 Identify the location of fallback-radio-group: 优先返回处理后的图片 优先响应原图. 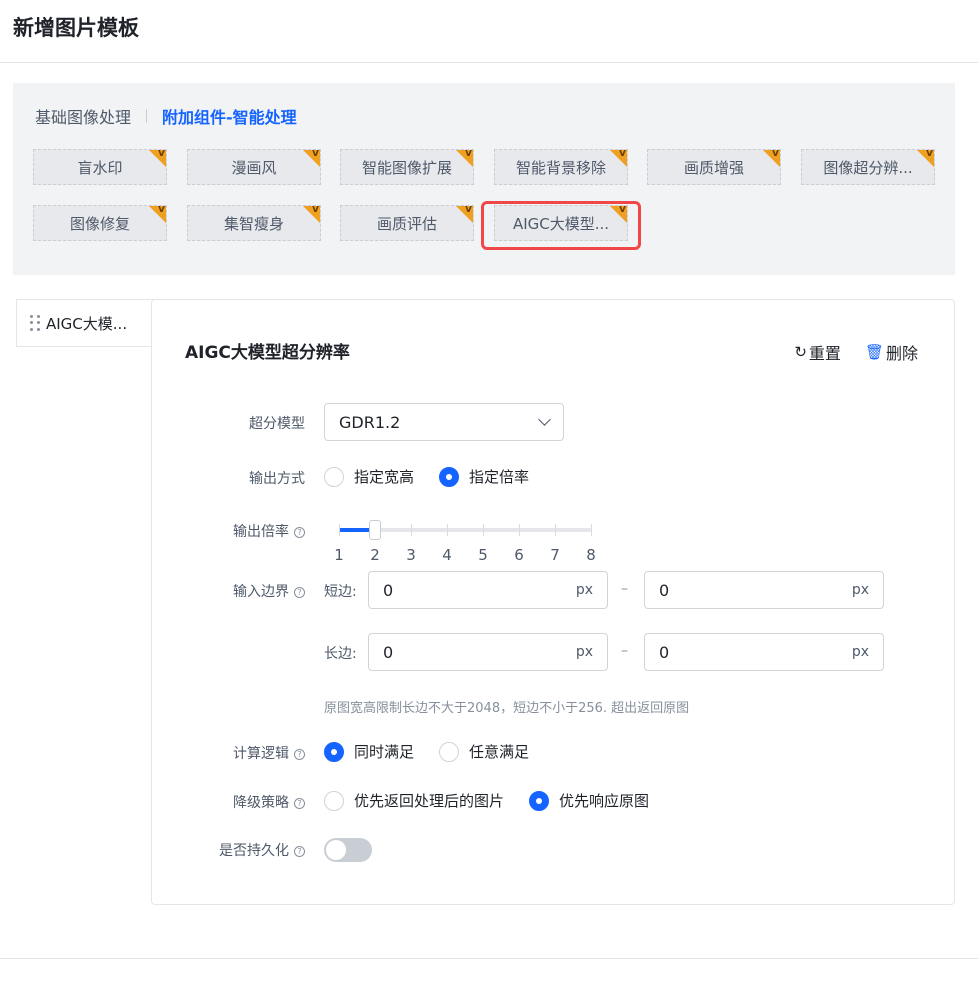
(486, 800).